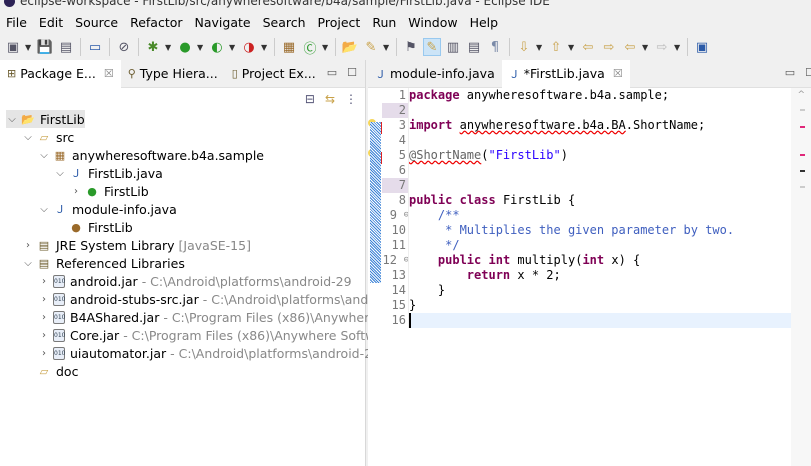  Describe the element at coordinates (50, 371) in the screenshot. I see `tree-item: ▱ doc` at that location.